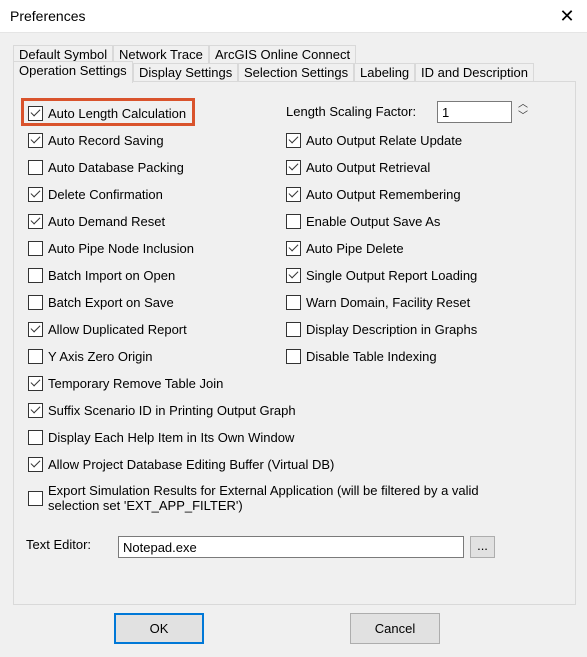 The width and height of the screenshot is (587, 657). Describe the element at coordinates (136, 383) in the screenshot. I see `checkbox-label: Temporary Remove Table Join` at that location.